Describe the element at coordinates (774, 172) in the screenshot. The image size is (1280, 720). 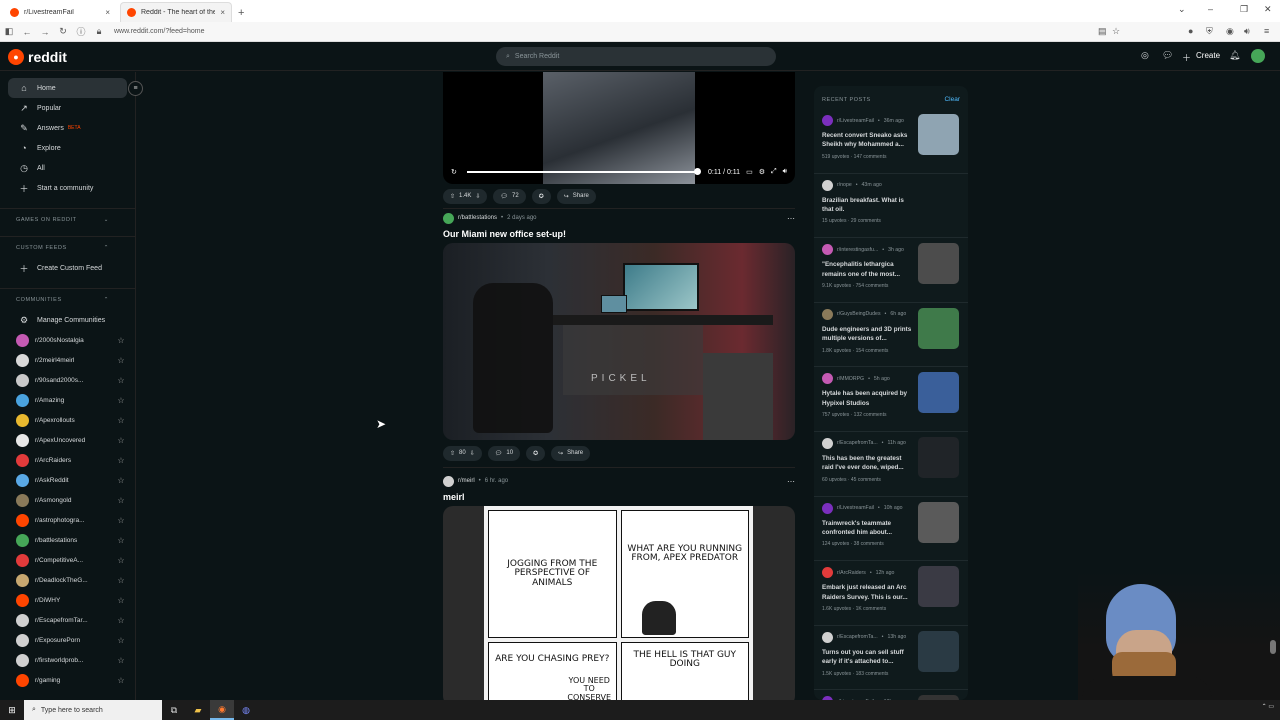
I see `fullscreen-icon: ⤢` at that location.